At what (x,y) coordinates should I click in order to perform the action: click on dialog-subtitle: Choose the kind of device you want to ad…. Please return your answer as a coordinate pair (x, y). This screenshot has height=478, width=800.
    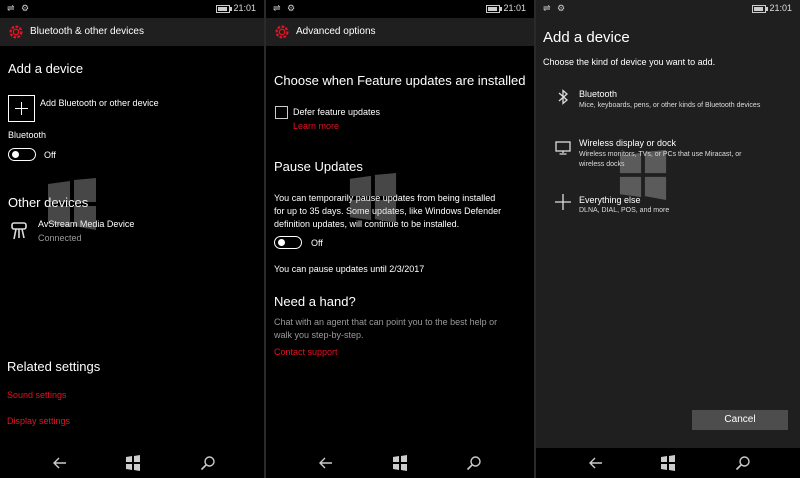
    Looking at the image, I should click on (629, 62).